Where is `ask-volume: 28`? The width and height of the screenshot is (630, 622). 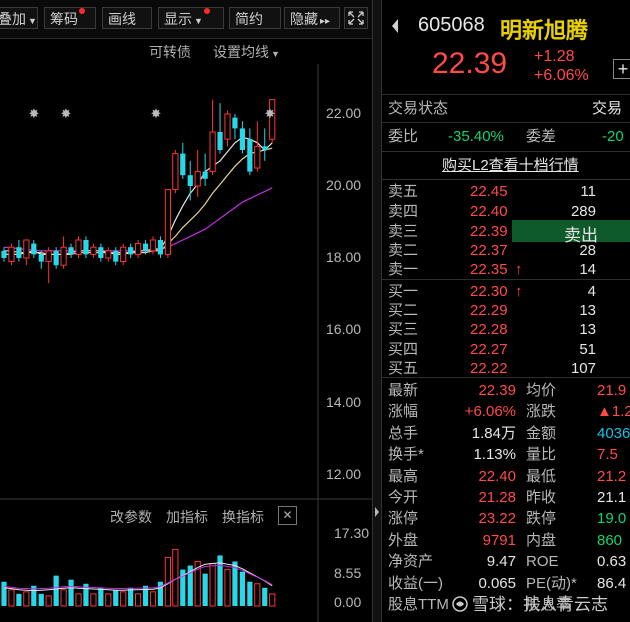
ask-volume: 28 is located at coordinates (587, 250).